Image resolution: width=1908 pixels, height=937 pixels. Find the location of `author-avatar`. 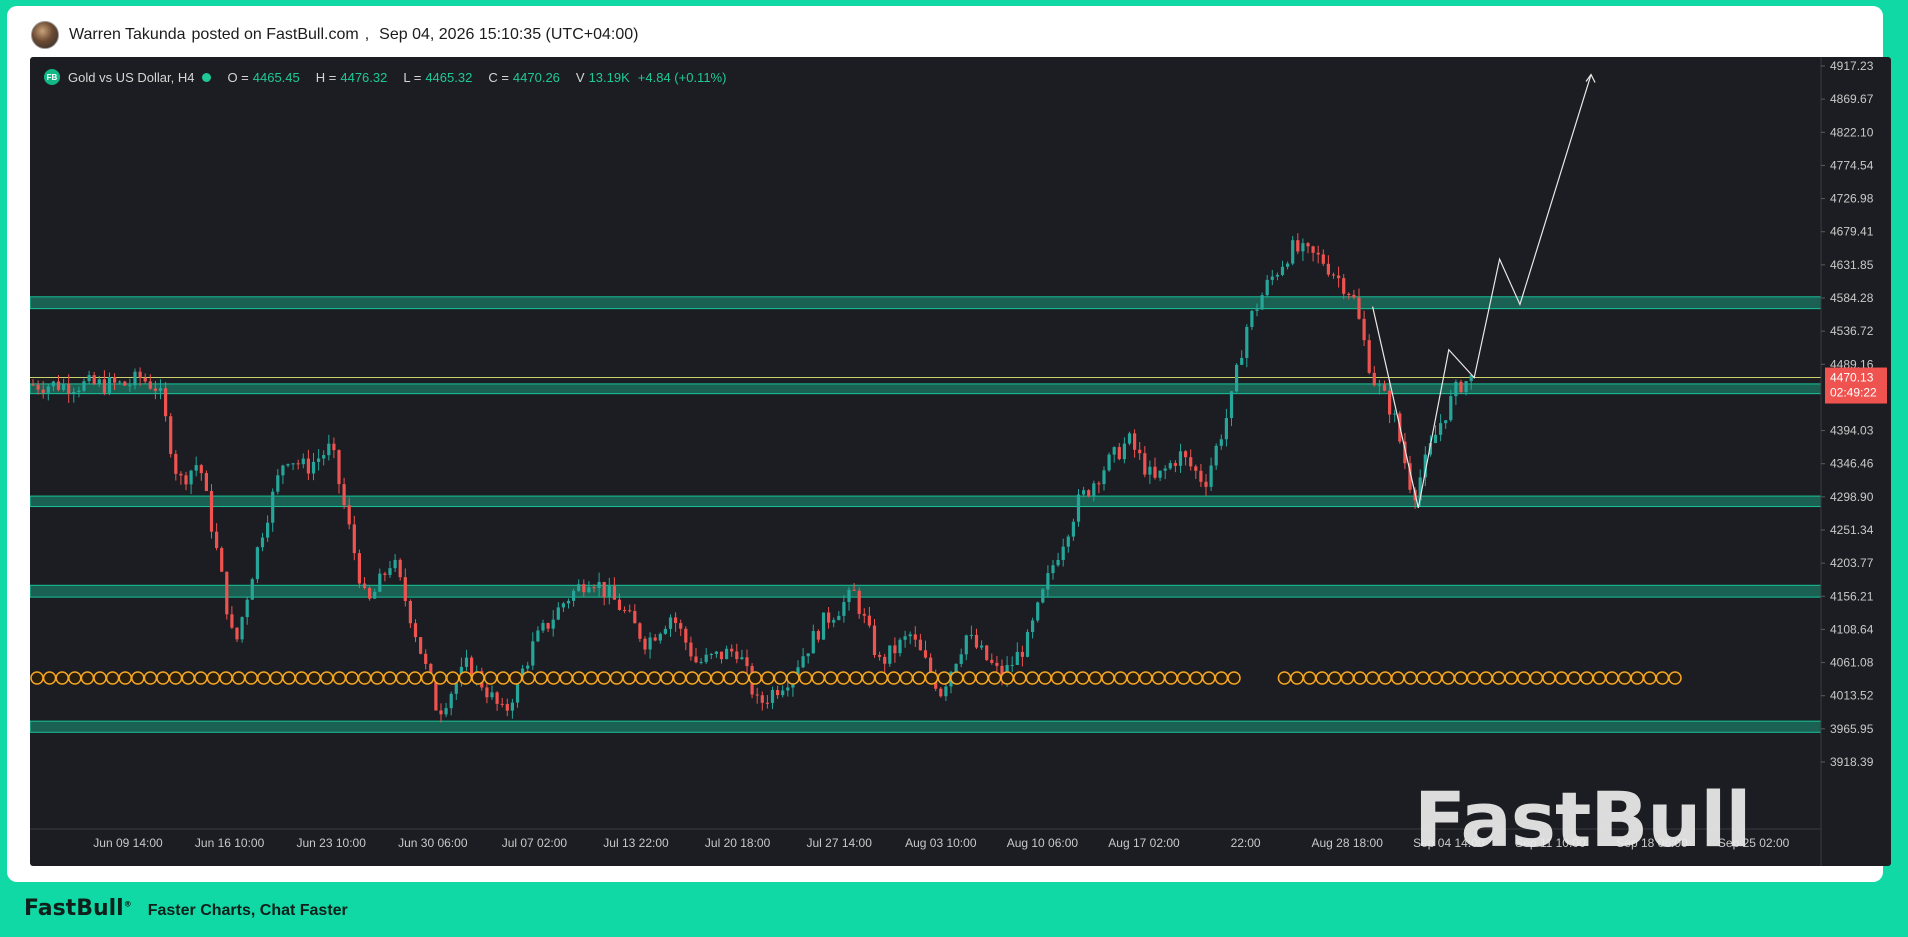

author-avatar is located at coordinates (45, 35).